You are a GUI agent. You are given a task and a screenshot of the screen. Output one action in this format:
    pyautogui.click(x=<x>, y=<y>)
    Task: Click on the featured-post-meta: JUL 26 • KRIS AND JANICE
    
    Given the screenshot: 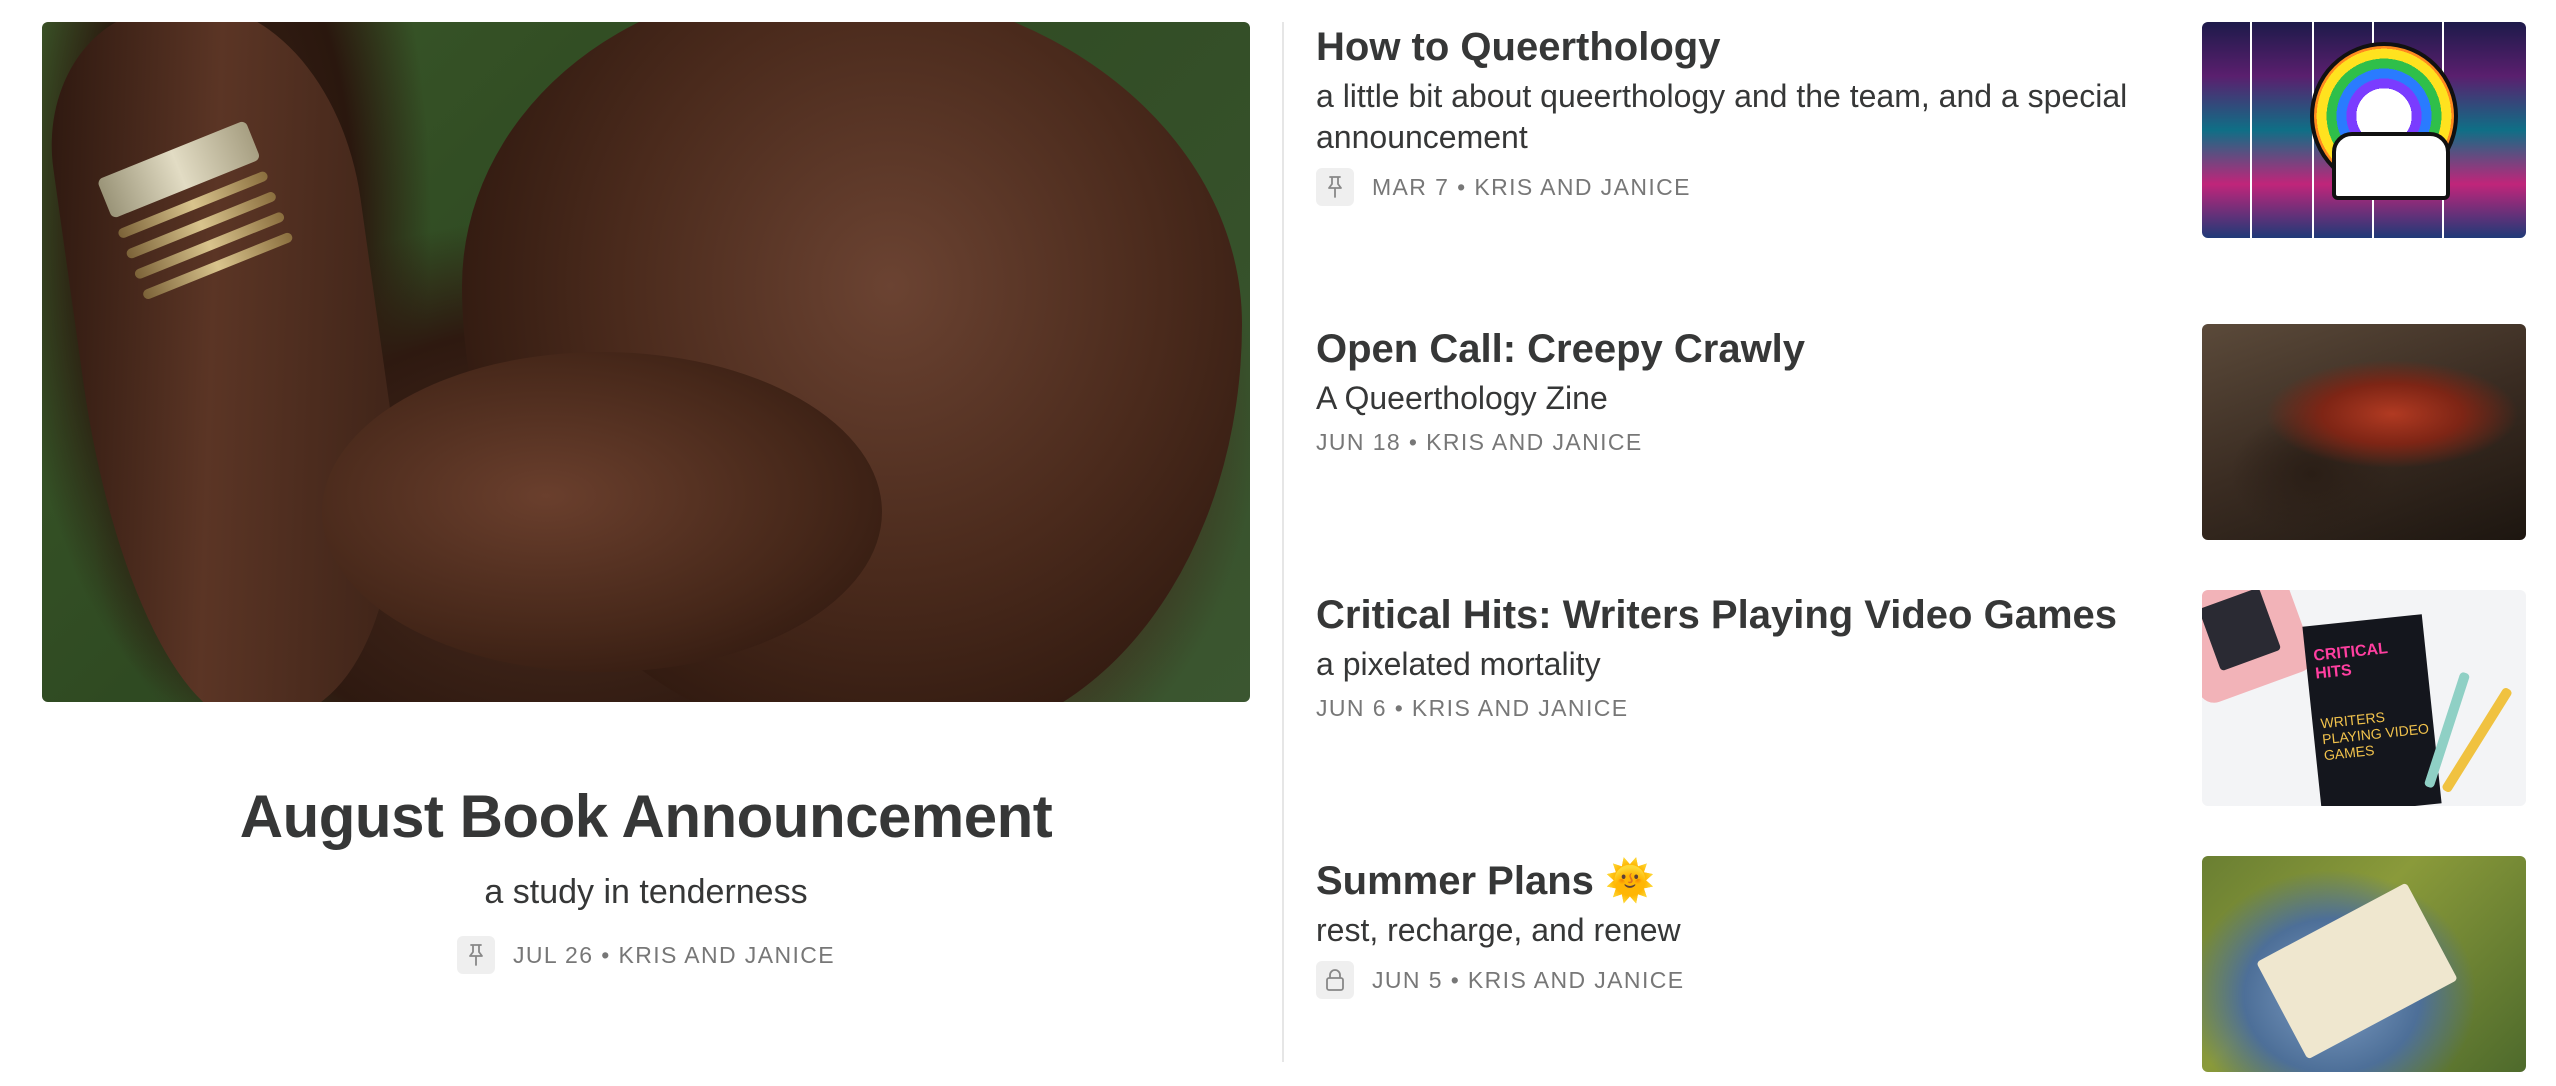 What is the action you would take?
    pyautogui.click(x=646, y=955)
    